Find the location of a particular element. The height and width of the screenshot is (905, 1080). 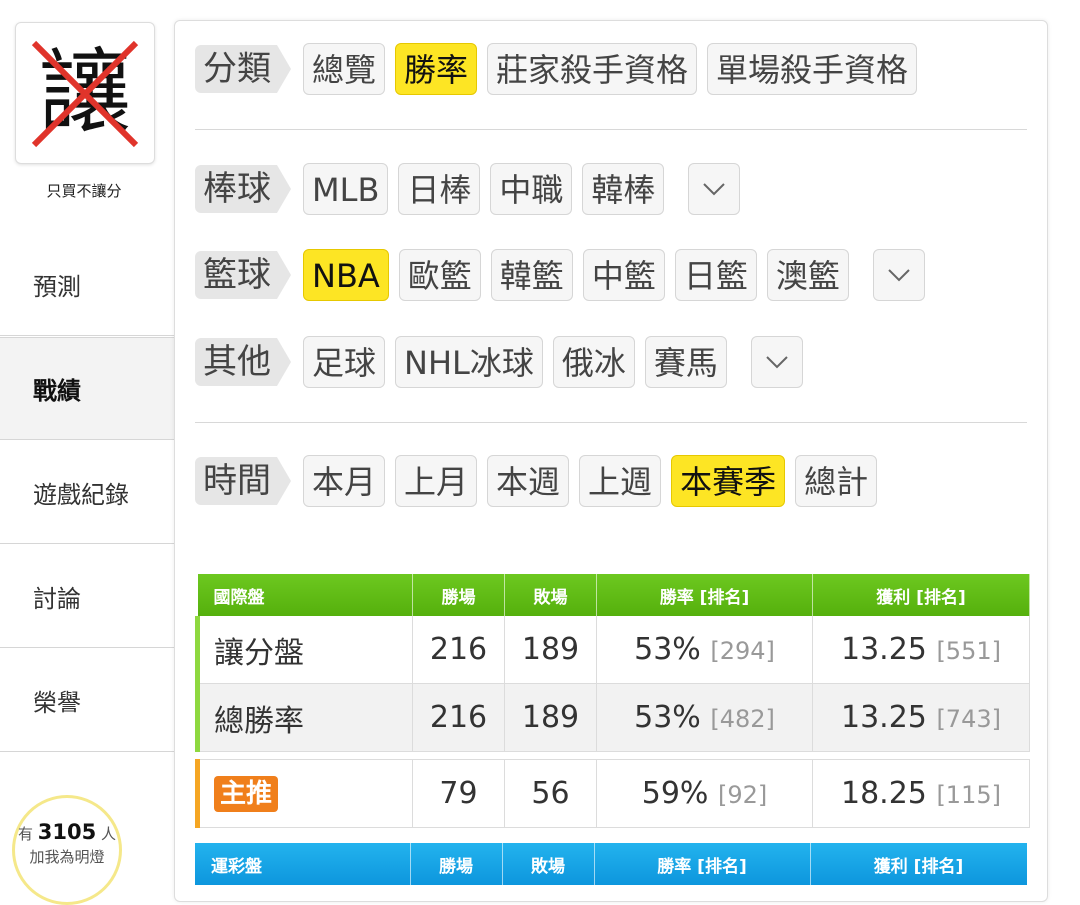

fans-badge: 有 3105 人 加我為明燈 is located at coordinates (67, 850).